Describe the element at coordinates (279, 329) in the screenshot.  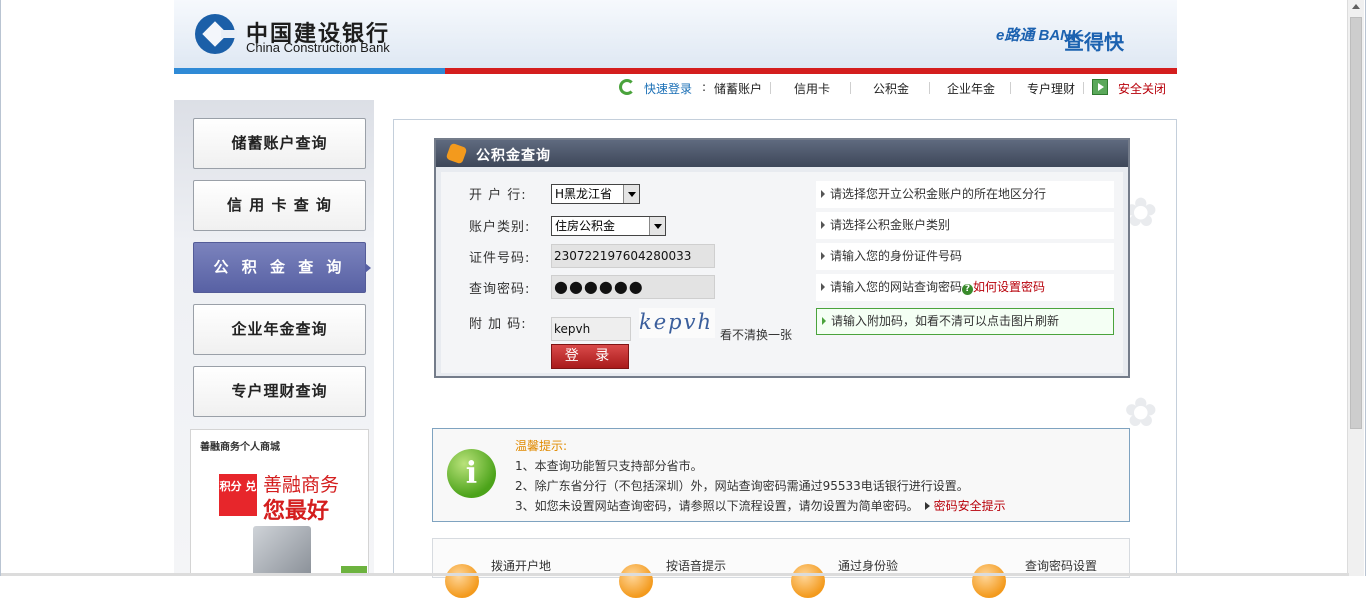
I see `sidebar-item-annuity-query: 企业年金查询` at that location.